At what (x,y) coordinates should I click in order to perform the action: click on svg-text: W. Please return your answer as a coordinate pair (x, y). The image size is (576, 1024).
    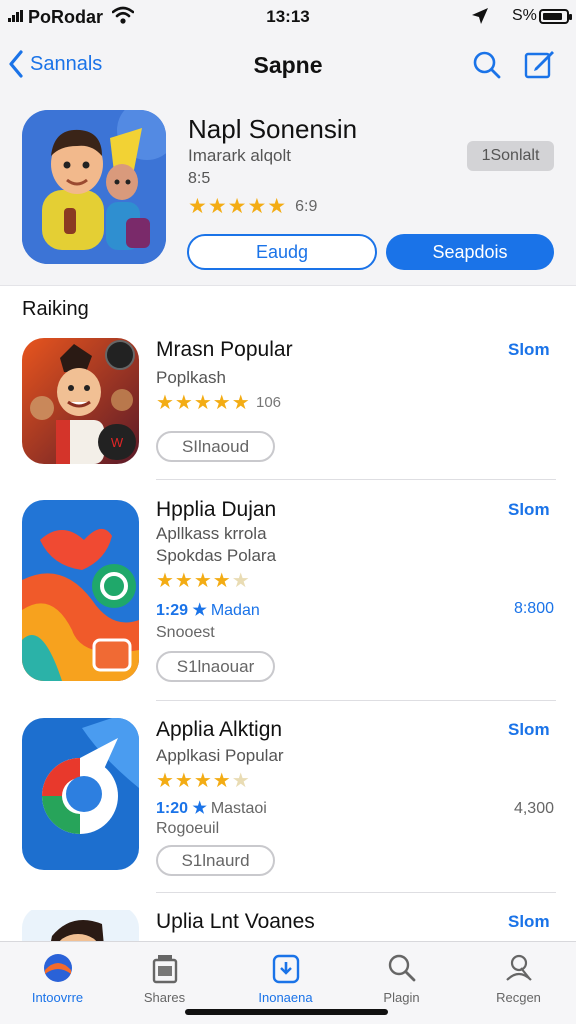
    Looking at the image, I should click on (117, 442).